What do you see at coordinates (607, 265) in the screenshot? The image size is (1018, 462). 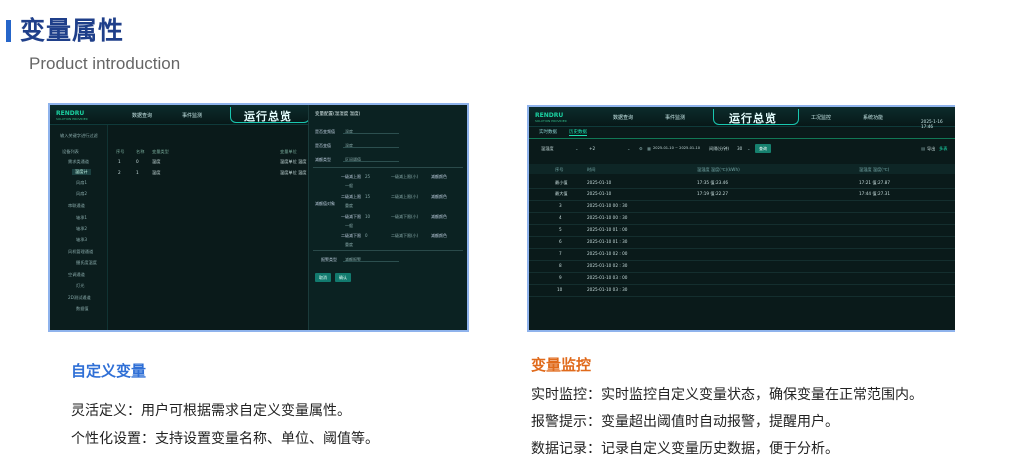 I see `table-cell: 2025-01-10 02 : 30` at bounding box center [607, 265].